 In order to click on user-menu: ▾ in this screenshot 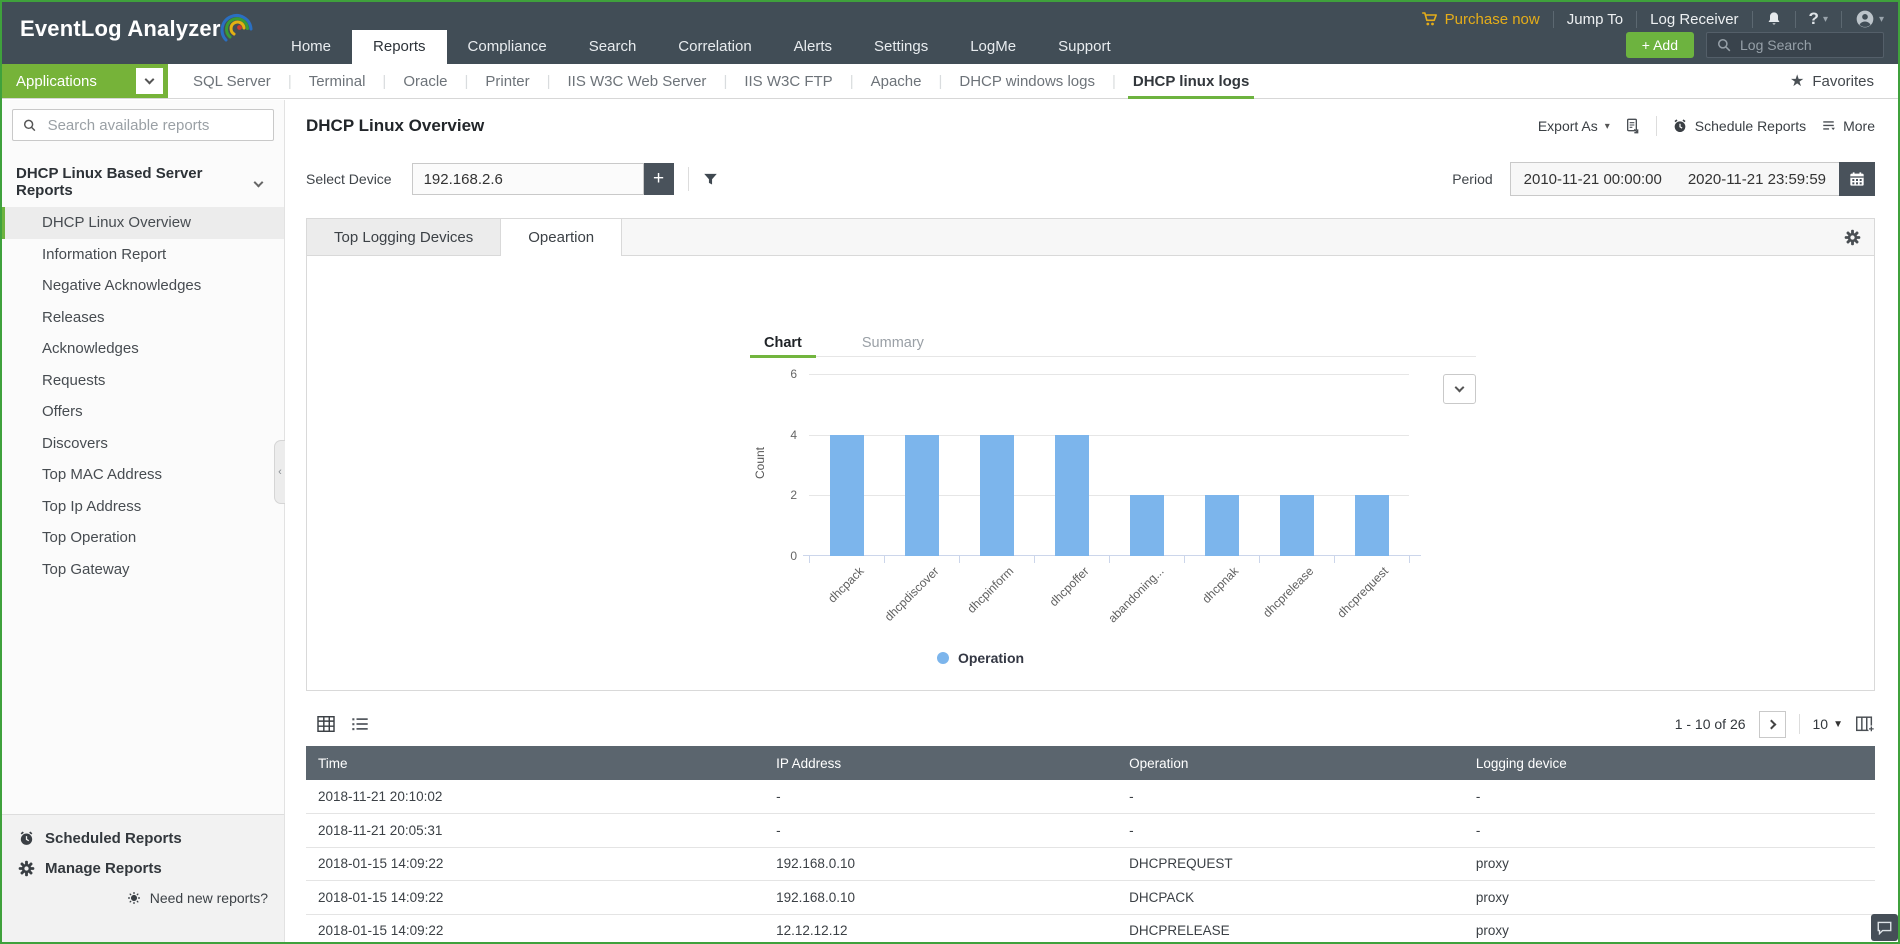, I will do `click(1869, 19)`.